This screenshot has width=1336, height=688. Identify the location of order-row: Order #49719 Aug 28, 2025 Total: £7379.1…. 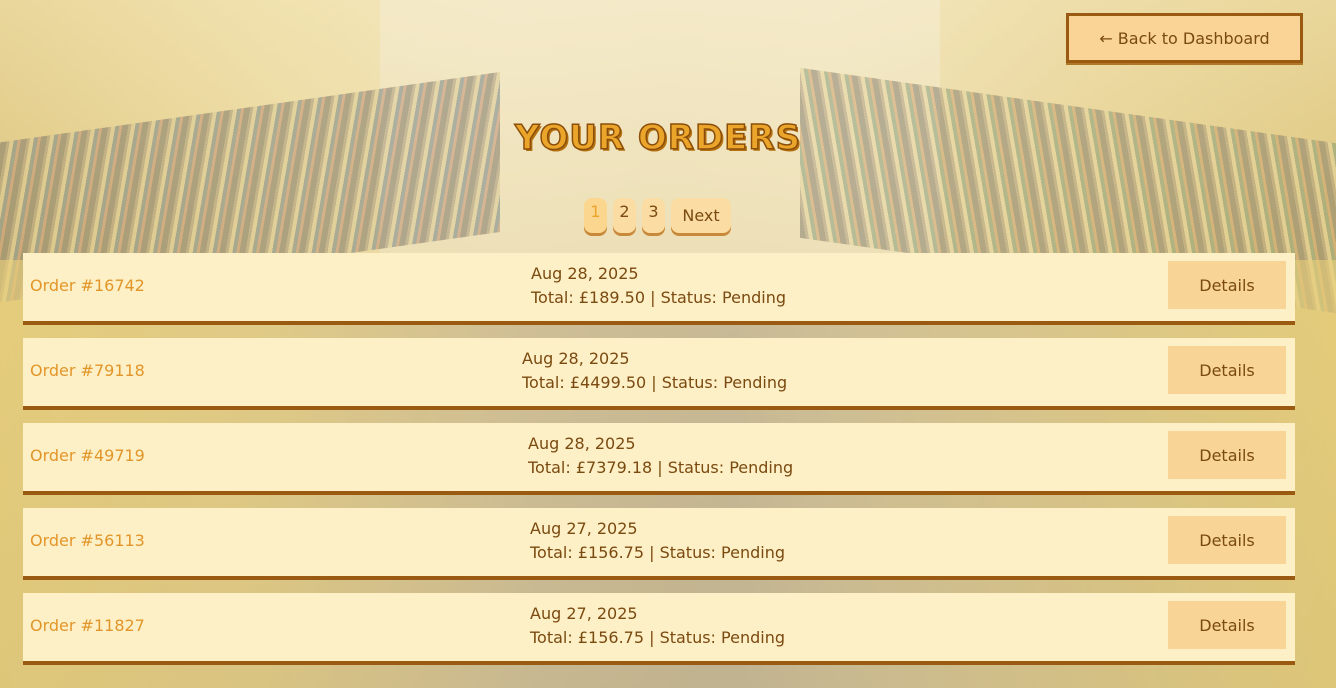
(659, 459).